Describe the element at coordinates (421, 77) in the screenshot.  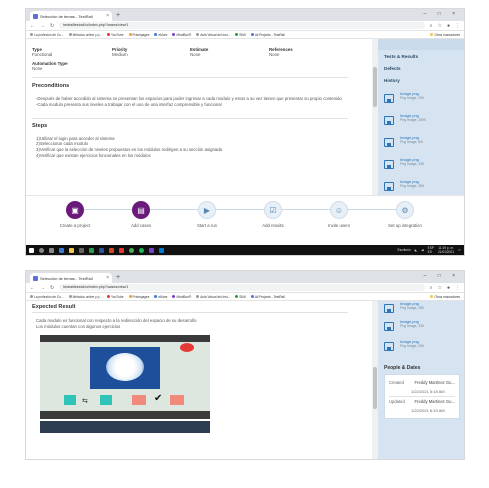
I see `sidebar-link-history: History` at that location.